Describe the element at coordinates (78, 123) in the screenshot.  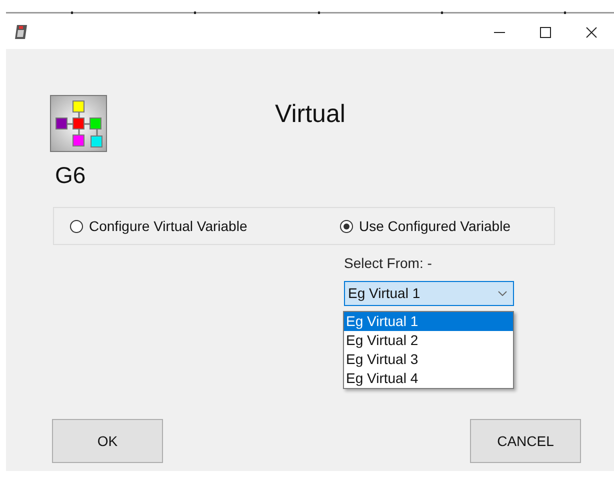
I see `network-icon` at that location.